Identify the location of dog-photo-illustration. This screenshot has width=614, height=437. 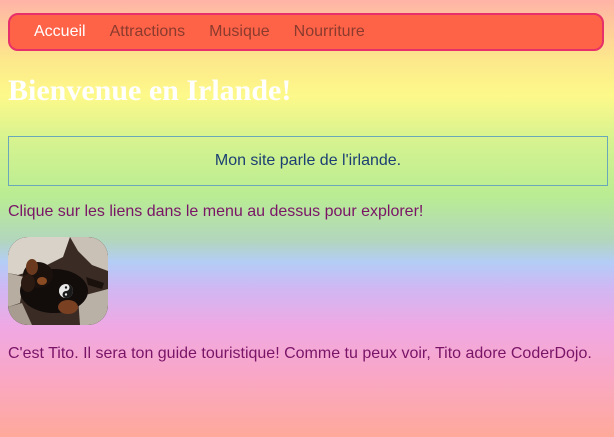
(58, 281).